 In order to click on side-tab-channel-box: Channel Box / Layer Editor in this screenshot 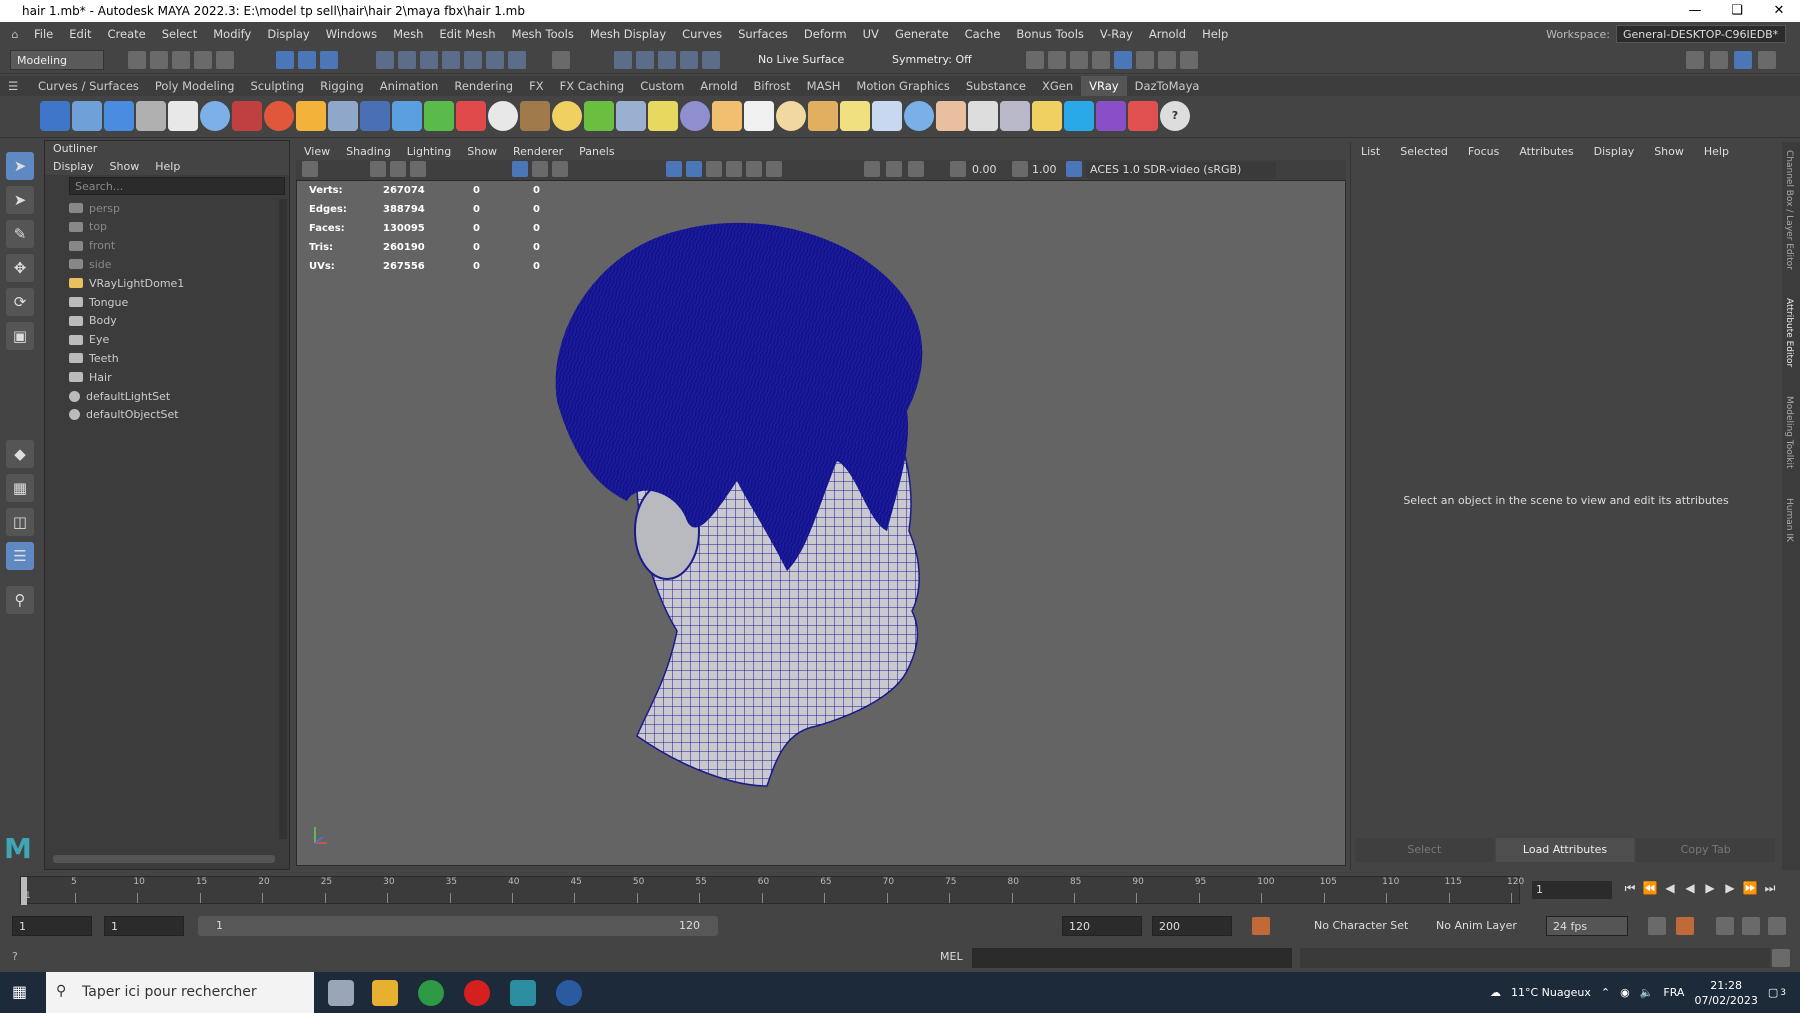, I will do `click(1789, 210)`.